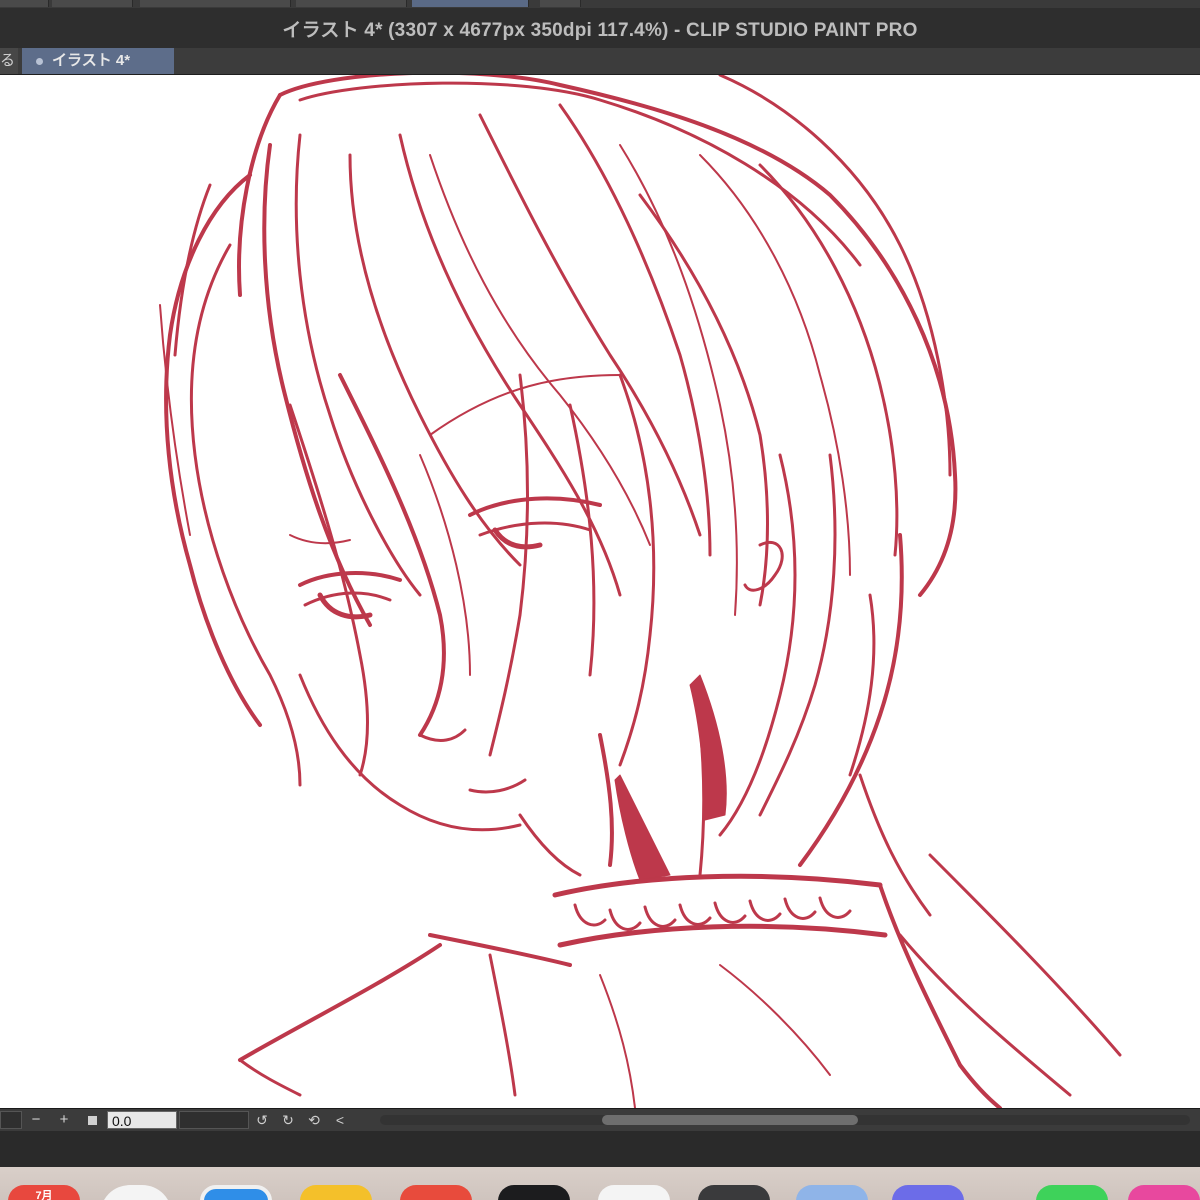  I want to click on tab-previous-label: る, so click(8, 60).